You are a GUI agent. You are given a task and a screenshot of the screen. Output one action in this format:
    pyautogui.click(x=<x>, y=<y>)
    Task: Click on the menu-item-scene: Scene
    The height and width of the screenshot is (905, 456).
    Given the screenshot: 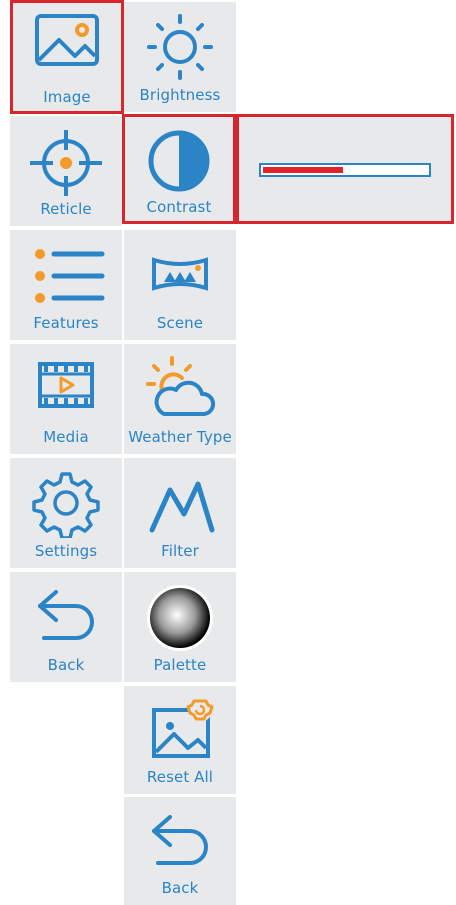 What is the action you would take?
    pyautogui.click(x=180, y=285)
    